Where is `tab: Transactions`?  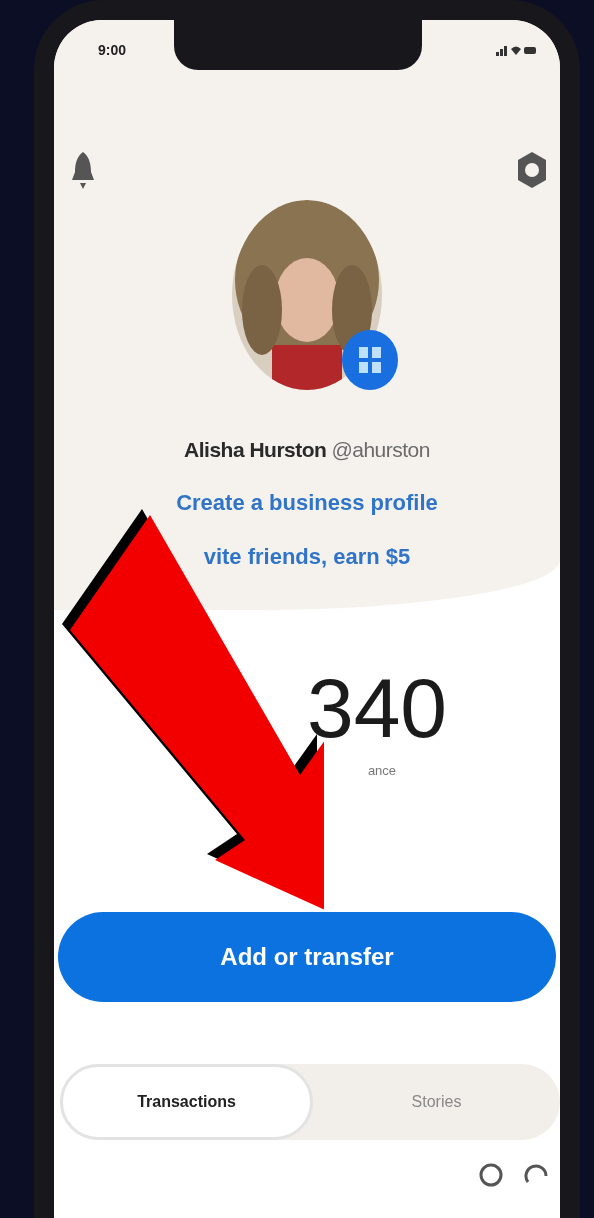
tab: Transactions is located at coordinates (186, 1102).